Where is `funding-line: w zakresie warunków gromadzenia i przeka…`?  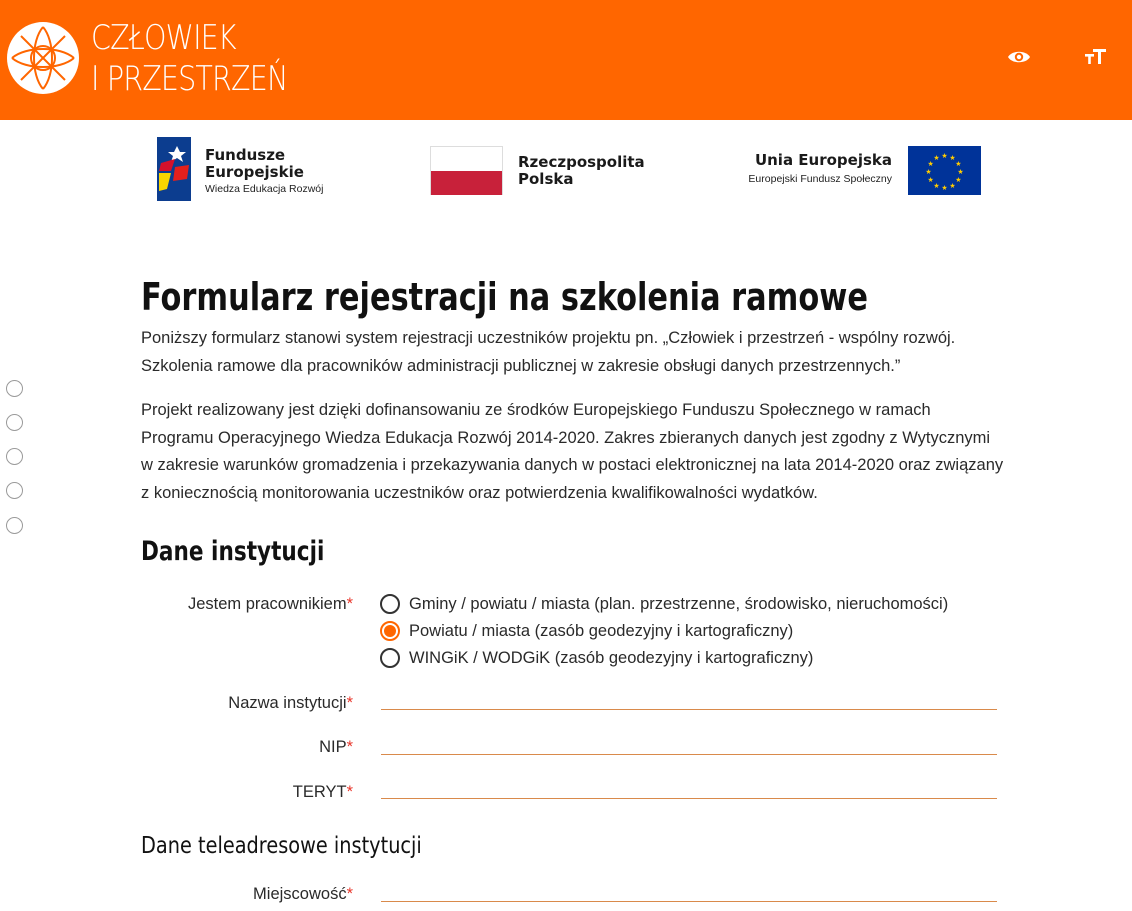 funding-line: w zakresie warunków gromadzenia i przeka… is located at coordinates (572, 465).